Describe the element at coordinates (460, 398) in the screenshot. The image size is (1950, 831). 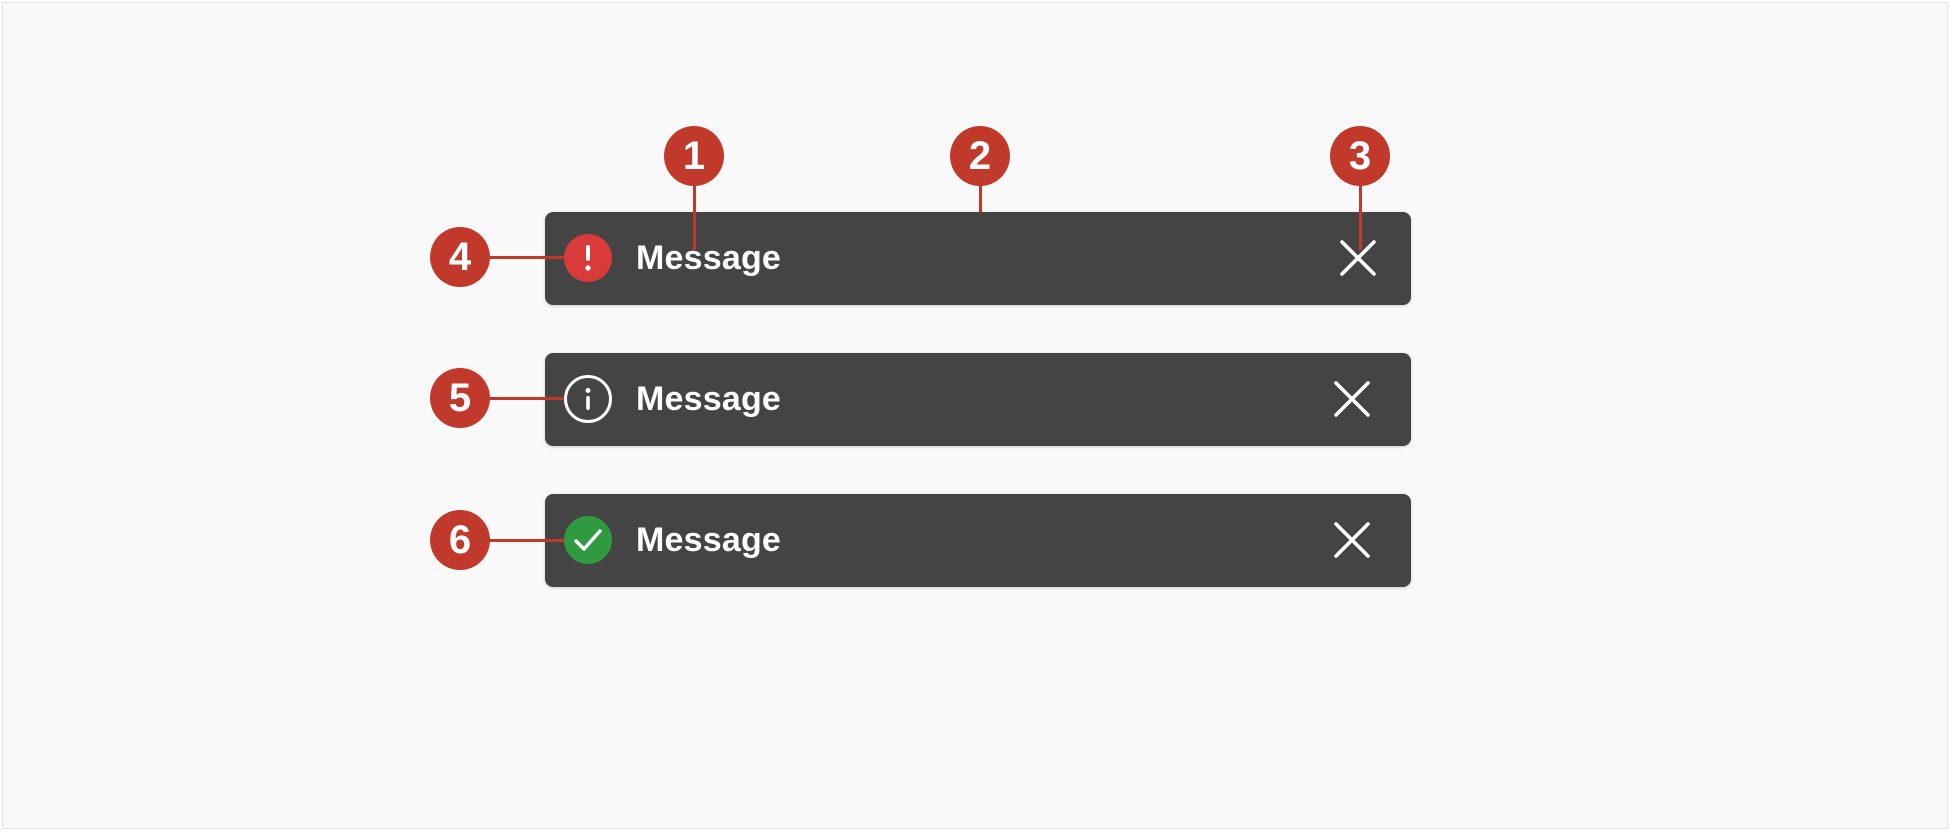
I see `callout-5: 5` at that location.